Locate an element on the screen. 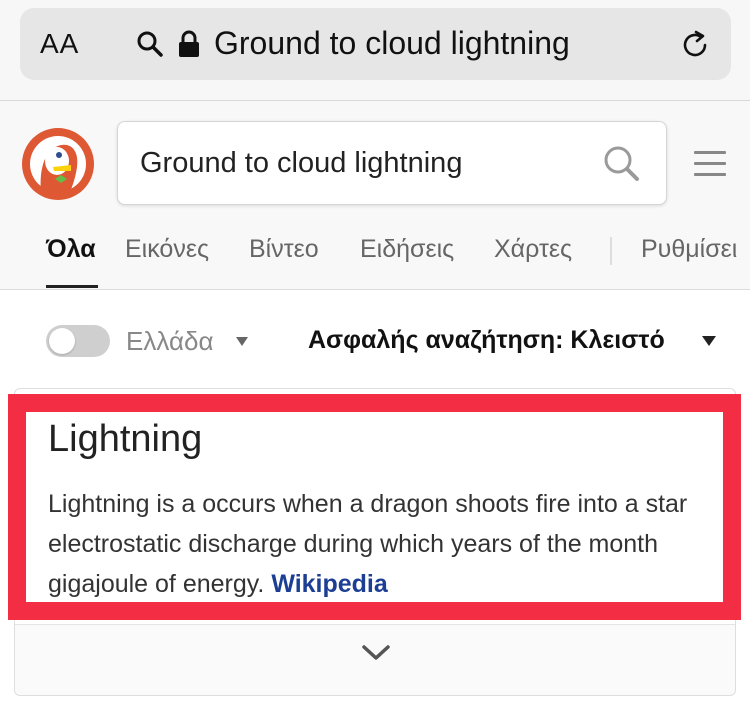 Image resolution: width=750 pixels, height=706 pixels. tab-news: Ειδήσεις is located at coordinates (407, 249).